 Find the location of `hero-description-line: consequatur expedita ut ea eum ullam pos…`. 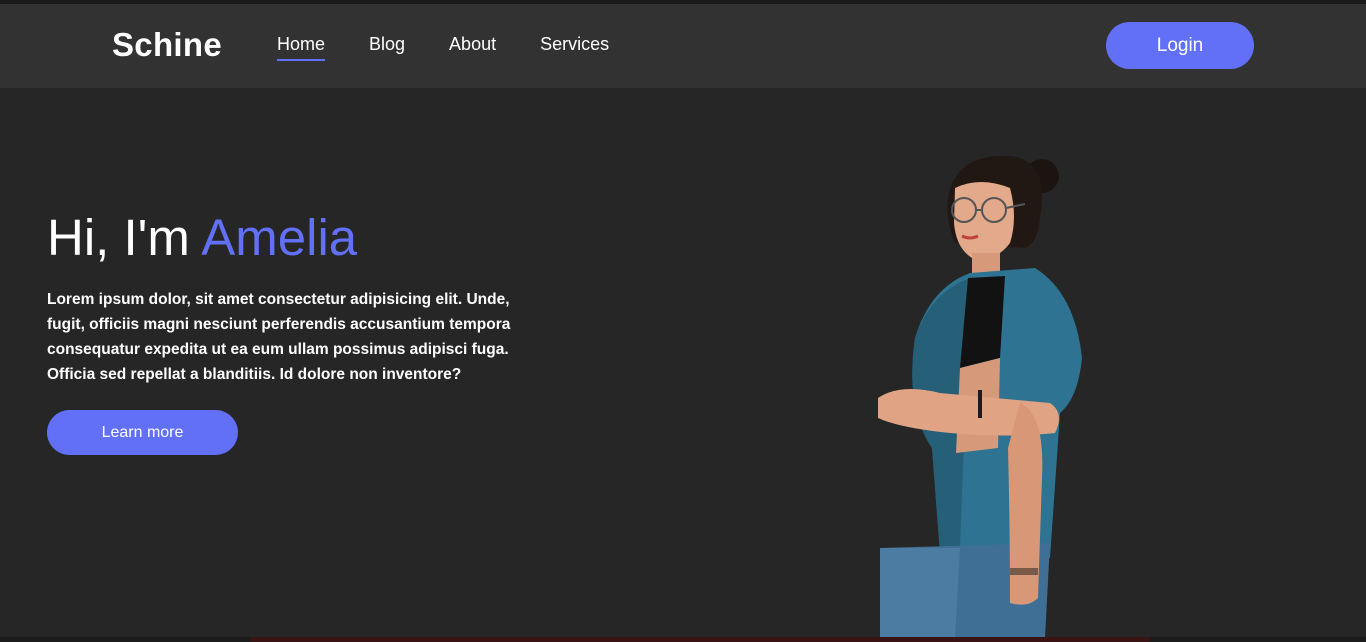

hero-description-line: consequatur expedita ut ea eum ullam pos… is located at coordinates (278, 349).